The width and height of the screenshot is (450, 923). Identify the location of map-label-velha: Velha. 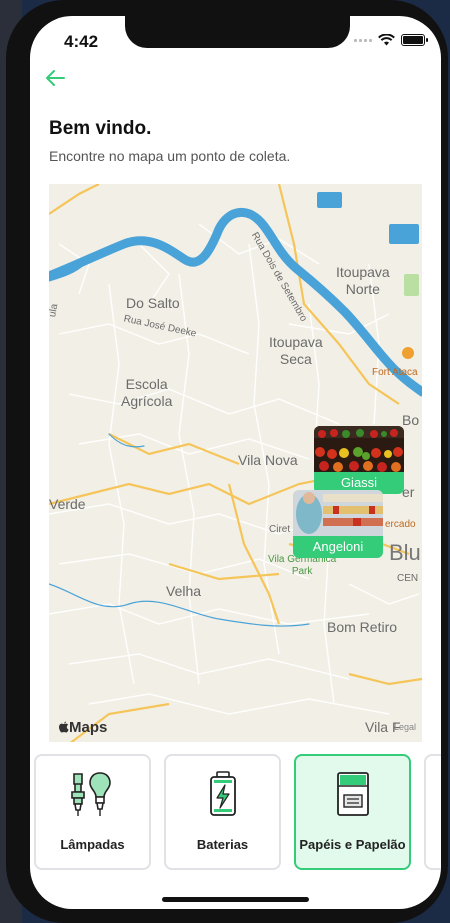
(184, 591).